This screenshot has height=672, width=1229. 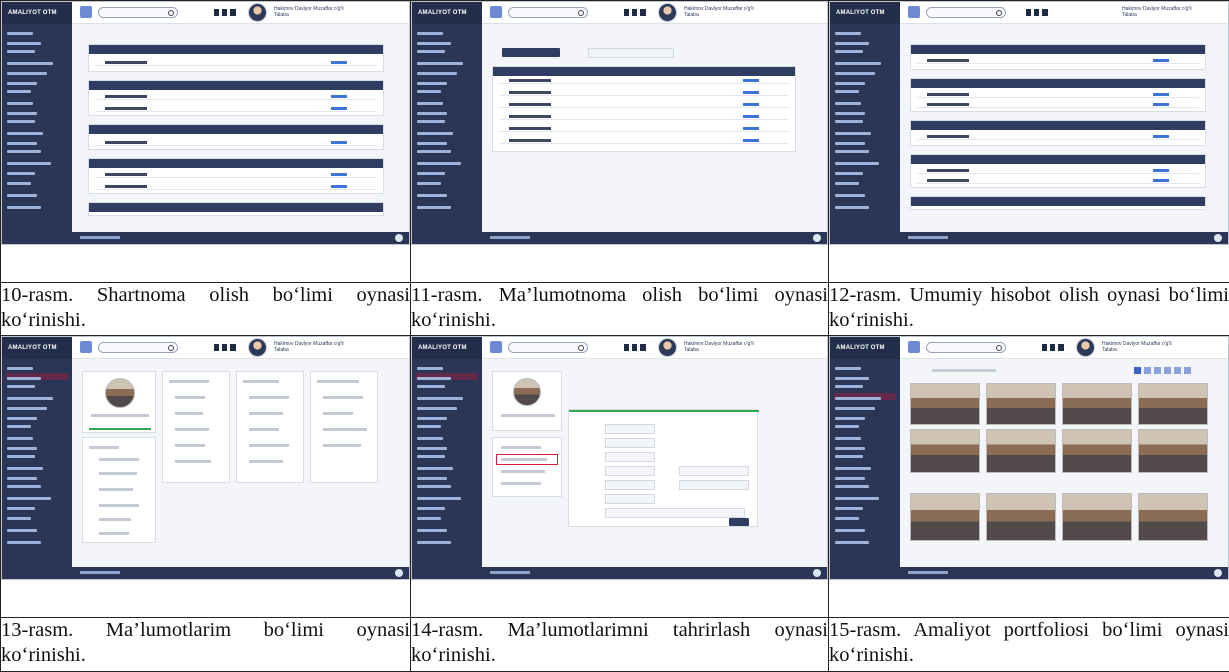 What do you see at coordinates (240, 130) in the screenshot?
I see `contract-tables` at bounding box center [240, 130].